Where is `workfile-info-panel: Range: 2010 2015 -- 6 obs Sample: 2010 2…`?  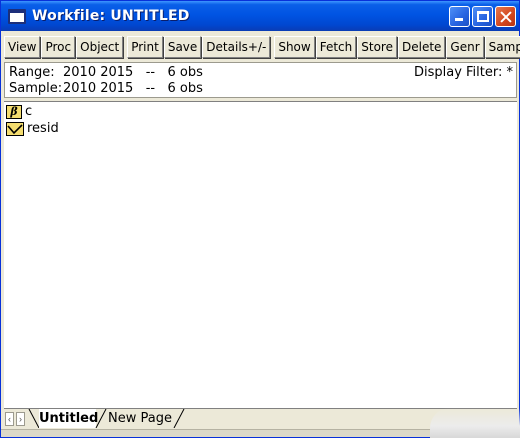 workfile-info-panel: Range: 2010 2015 -- 6 obs Sample: 2010 2… is located at coordinates (260, 80).